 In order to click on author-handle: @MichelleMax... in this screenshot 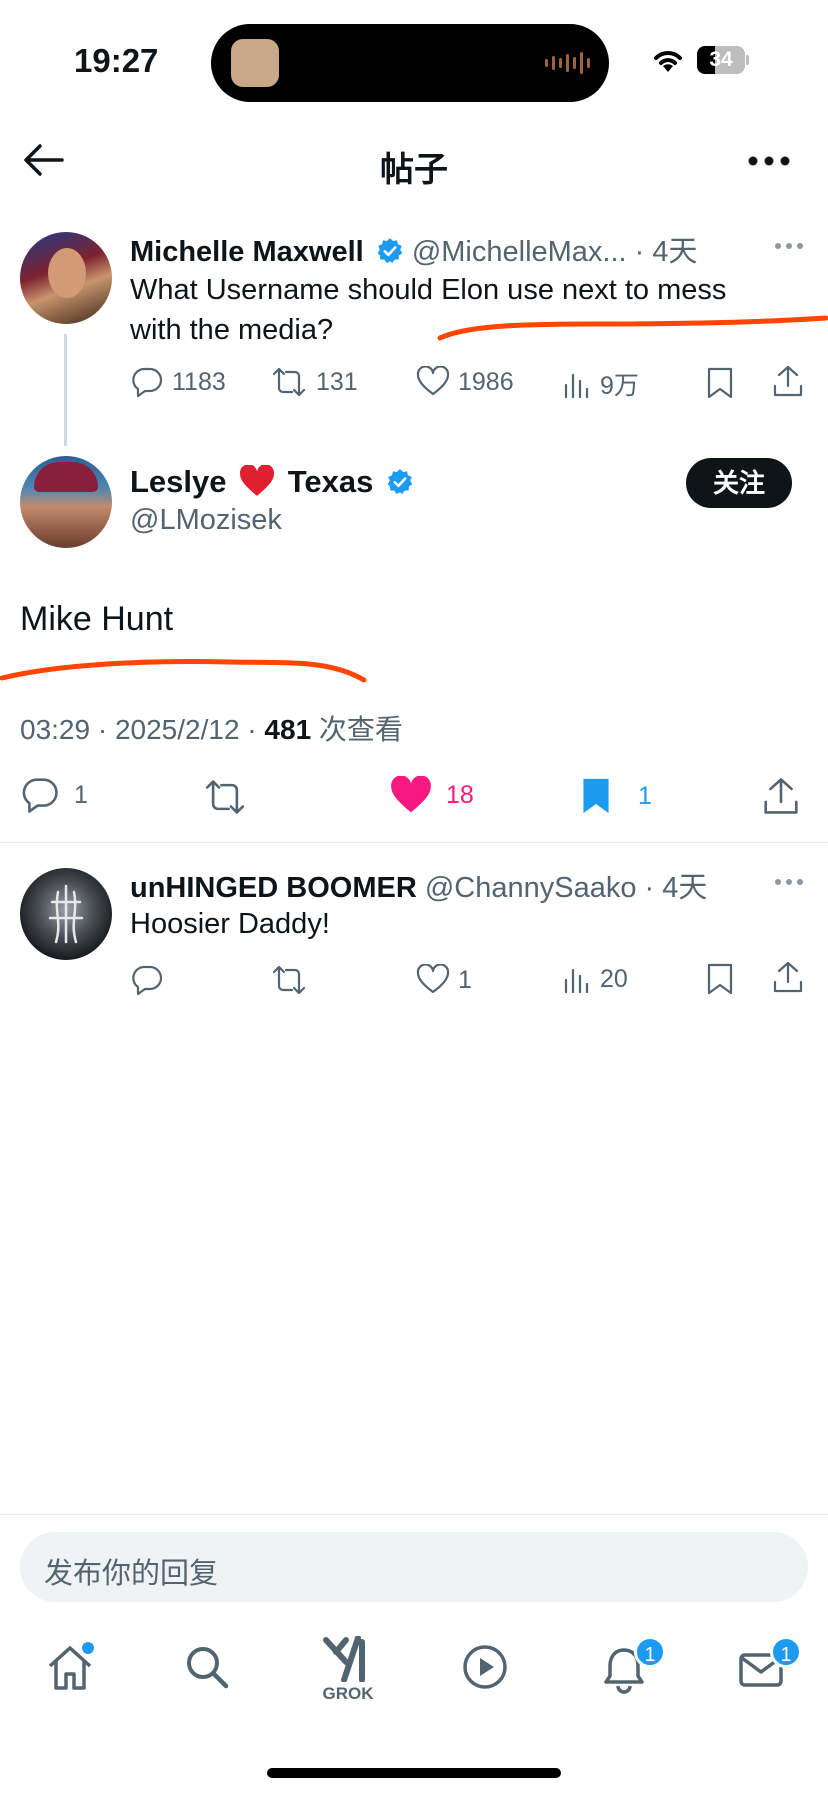, I will do `click(519, 252)`.